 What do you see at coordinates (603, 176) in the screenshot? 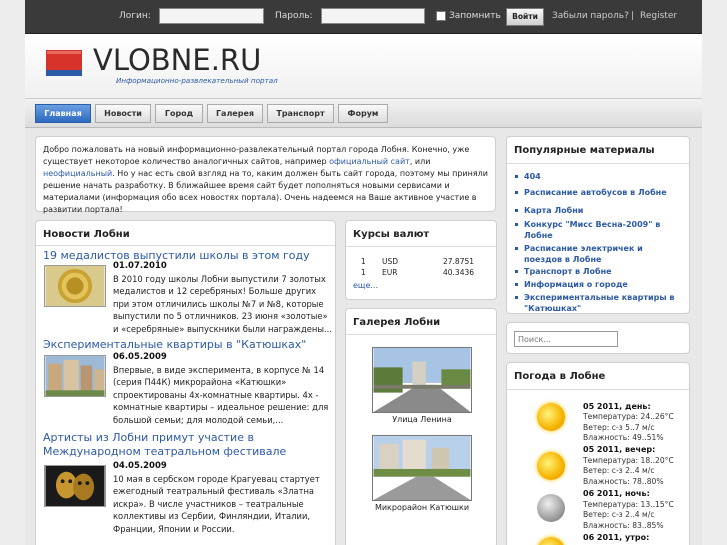
I see `popular-item: 404` at bounding box center [603, 176].